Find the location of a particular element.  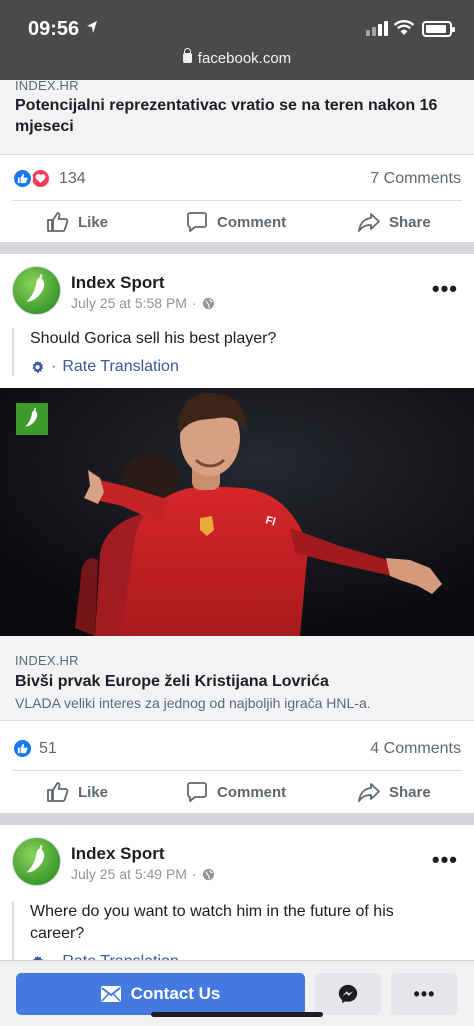

reactions-row: 134 7 Comments is located at coordinates (237, 179).